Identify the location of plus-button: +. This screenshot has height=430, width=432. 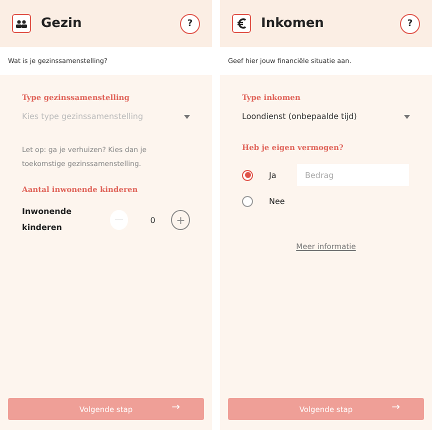
(180, 220).